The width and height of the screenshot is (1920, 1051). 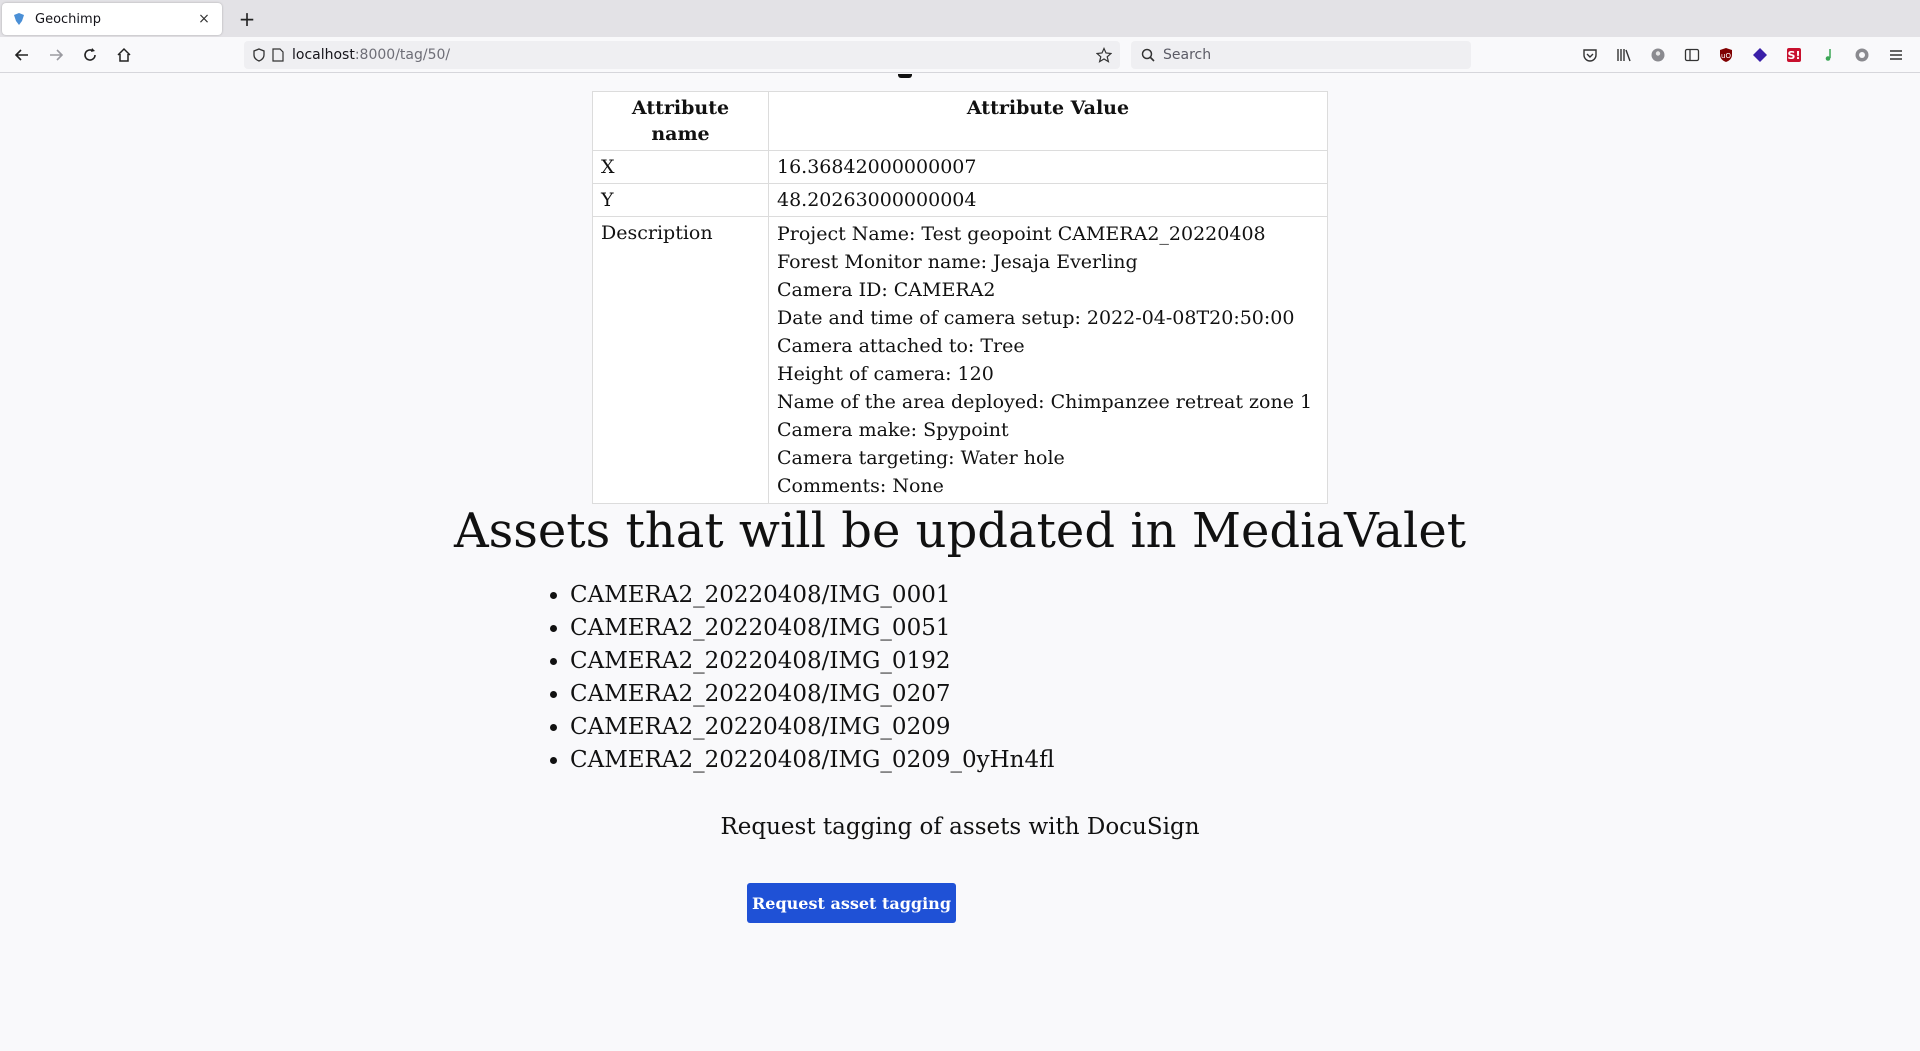 I want to click on svg-text: uO, so click(x=1726, y=56).